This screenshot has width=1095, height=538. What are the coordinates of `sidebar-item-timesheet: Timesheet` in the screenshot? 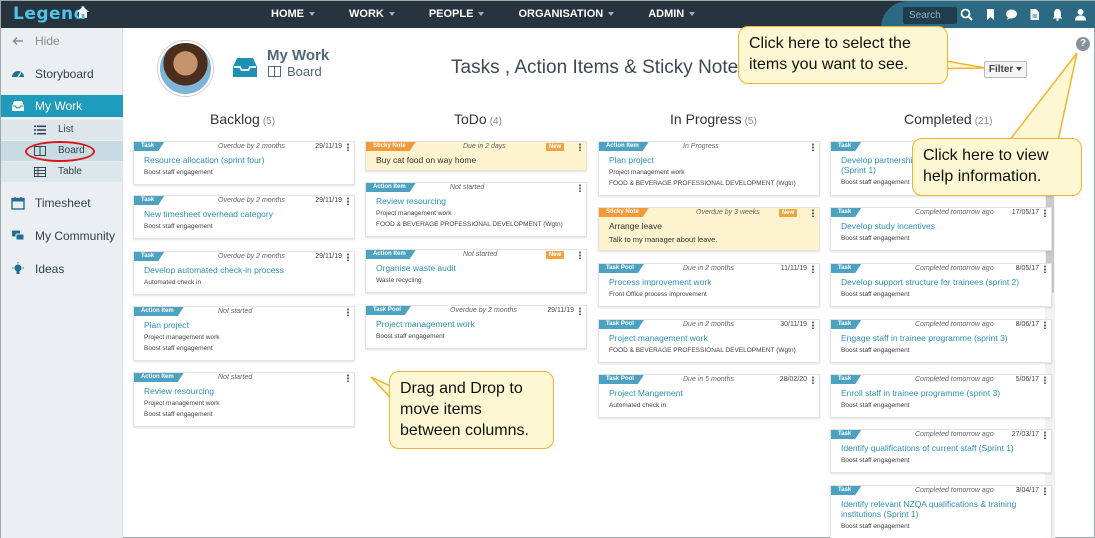 It's located at (62, 203).